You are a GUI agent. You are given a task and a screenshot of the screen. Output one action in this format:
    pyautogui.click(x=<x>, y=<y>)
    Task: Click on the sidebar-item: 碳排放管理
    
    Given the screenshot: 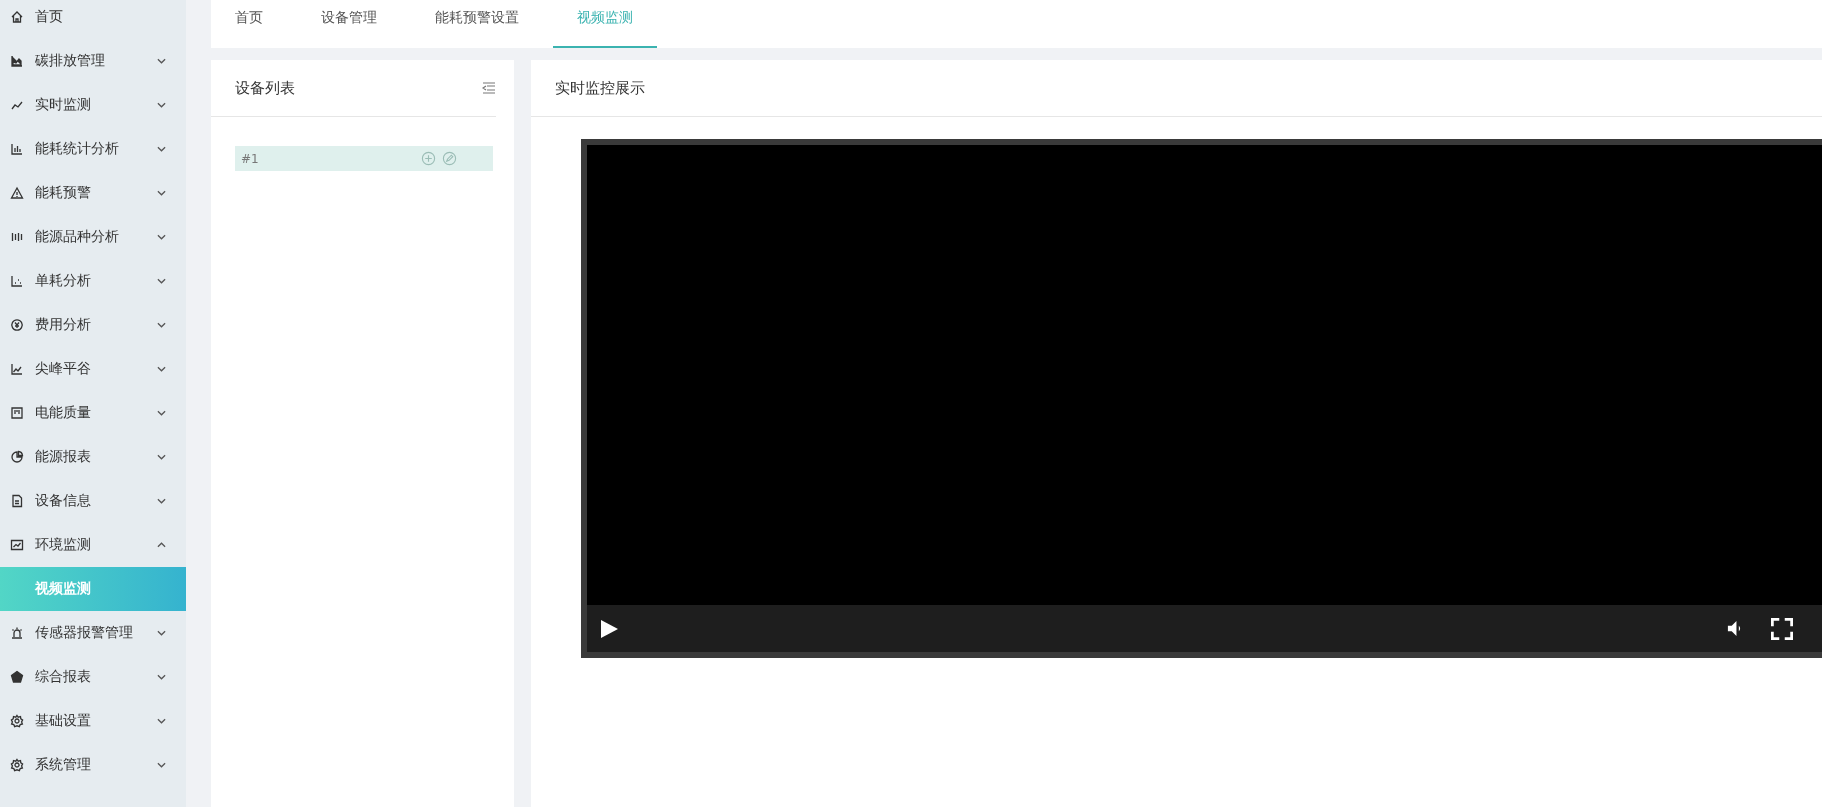 What is the action you would take?
    pyautogui.click(x=93, y=61)
    